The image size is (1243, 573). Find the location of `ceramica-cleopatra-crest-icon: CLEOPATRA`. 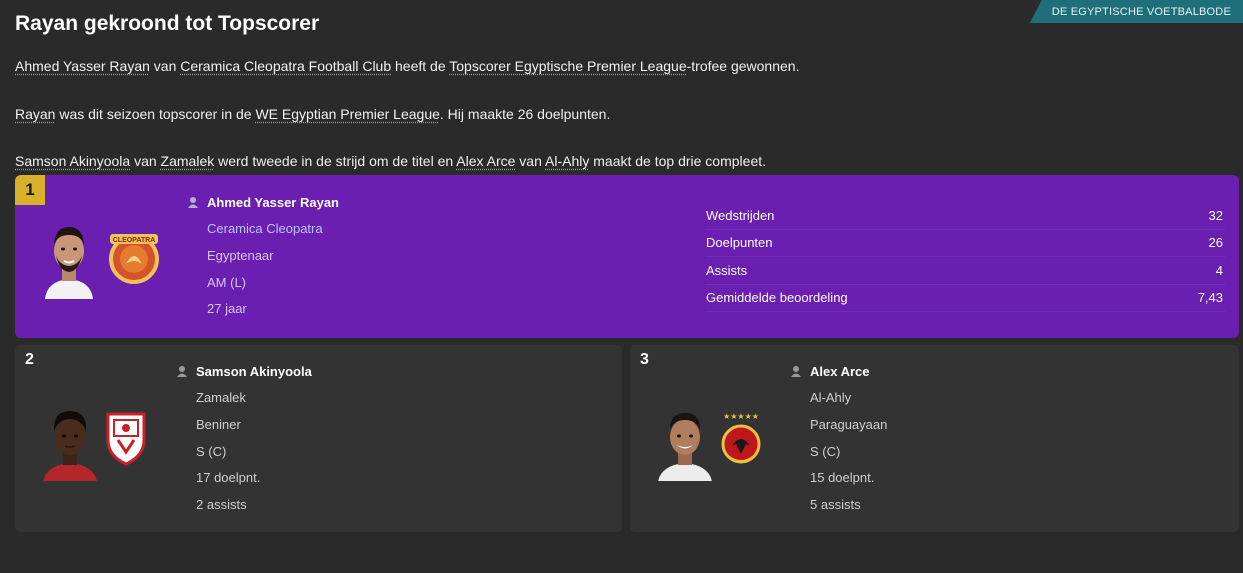

ceramica-cleopatra-crest-icon: CLEOPATRA is located at coordinates (134, 259).